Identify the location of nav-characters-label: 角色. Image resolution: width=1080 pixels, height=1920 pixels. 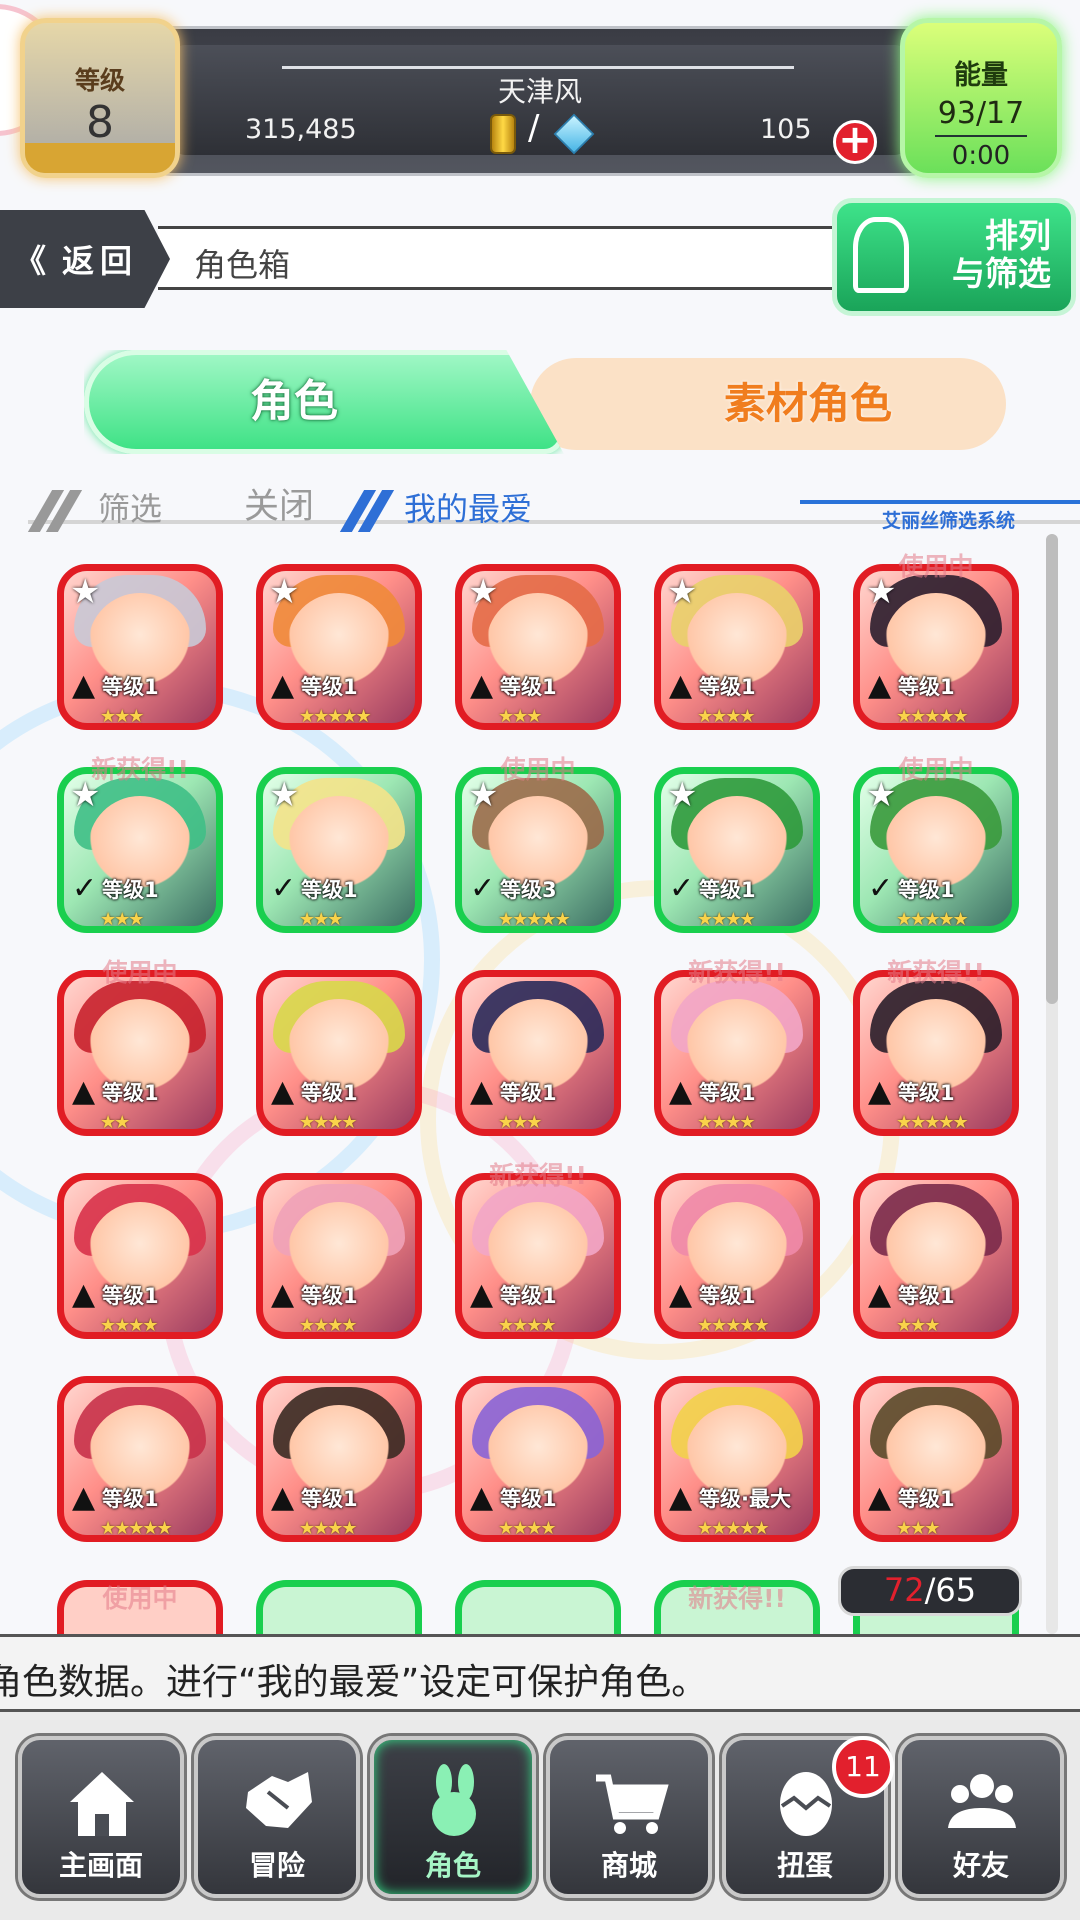
(452, 1865).